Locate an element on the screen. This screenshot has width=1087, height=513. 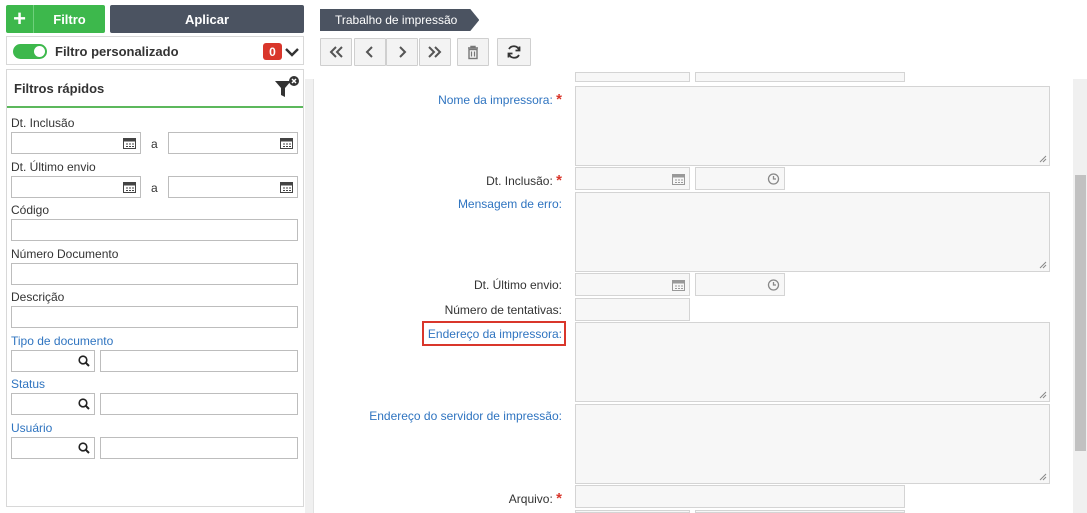
first-record-button is located at coordinates (336, 52).